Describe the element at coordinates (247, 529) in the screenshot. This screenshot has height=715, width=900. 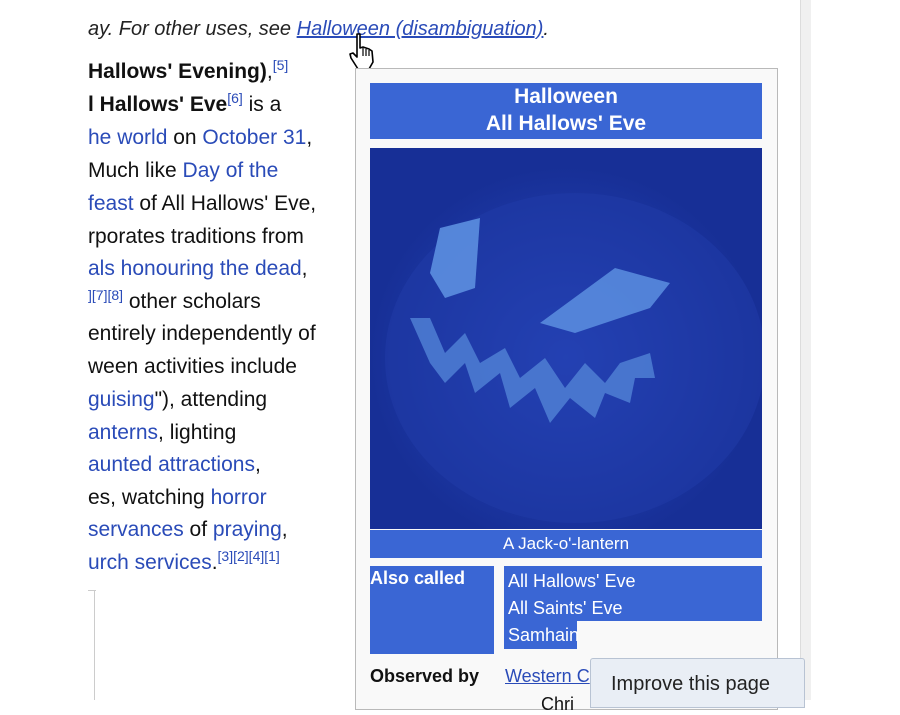
I see `praying-link: praying` at that location.